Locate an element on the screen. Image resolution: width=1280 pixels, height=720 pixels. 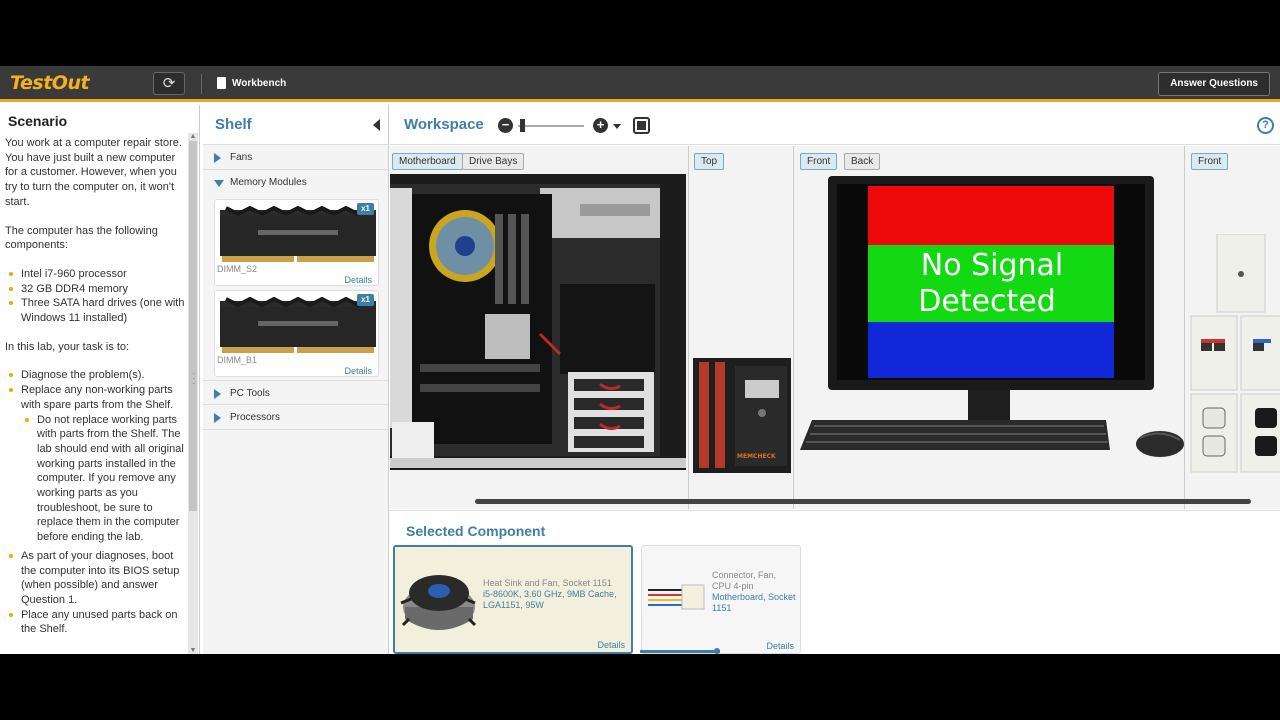
tab-front-wall: Front is located at coordinates (1210, 161).